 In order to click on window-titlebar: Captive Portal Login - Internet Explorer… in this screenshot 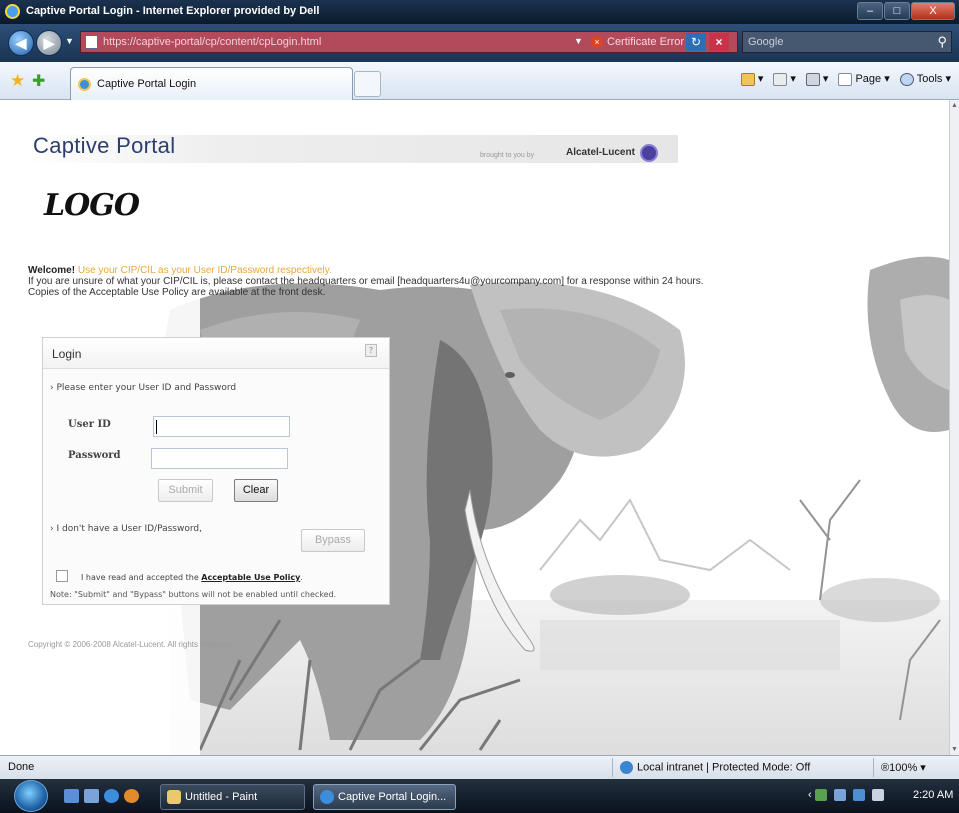, I will do `click(479, 12)`.